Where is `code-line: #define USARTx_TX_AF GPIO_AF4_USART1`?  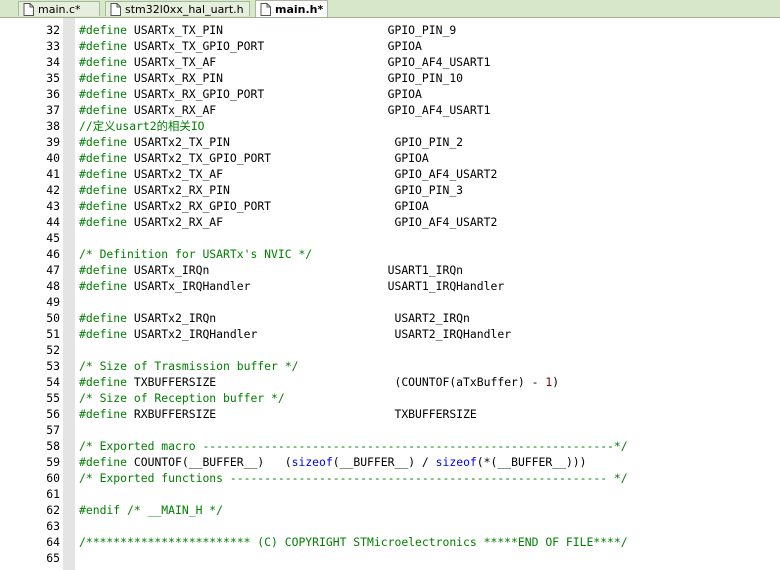 code-line: #define USARTx_TX_AF GPIO_AF4_USART1 is located at coordinates (284, 62).